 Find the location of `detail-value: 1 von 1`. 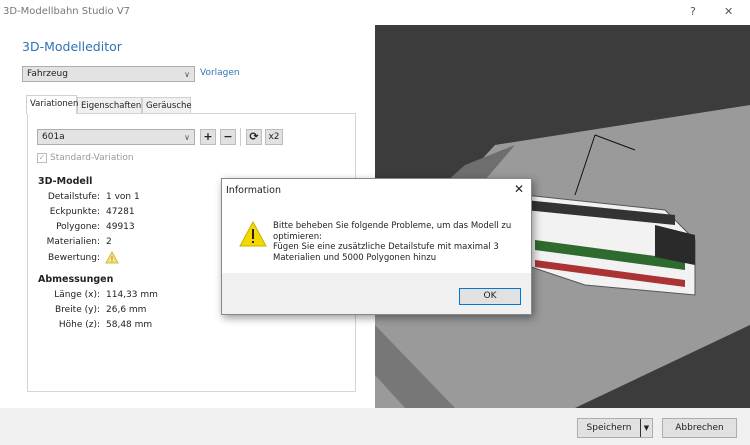

detail-value: 1 von 1 is located at coordinates (123, 197).